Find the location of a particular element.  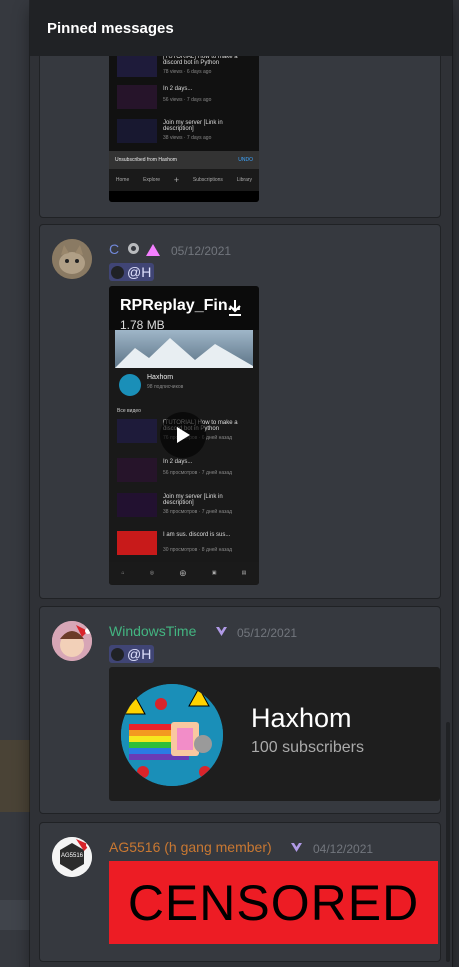

scrollbar-thumb is located at coordinates (448, 842).